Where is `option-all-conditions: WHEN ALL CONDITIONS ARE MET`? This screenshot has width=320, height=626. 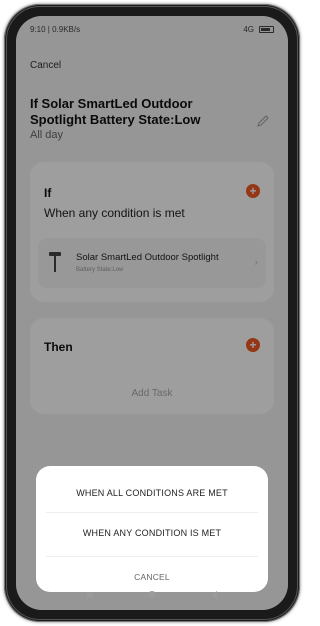 option-all-conditions: WHEN ALL CONDITIONS ARE MET is located at coordinates (152, 493).